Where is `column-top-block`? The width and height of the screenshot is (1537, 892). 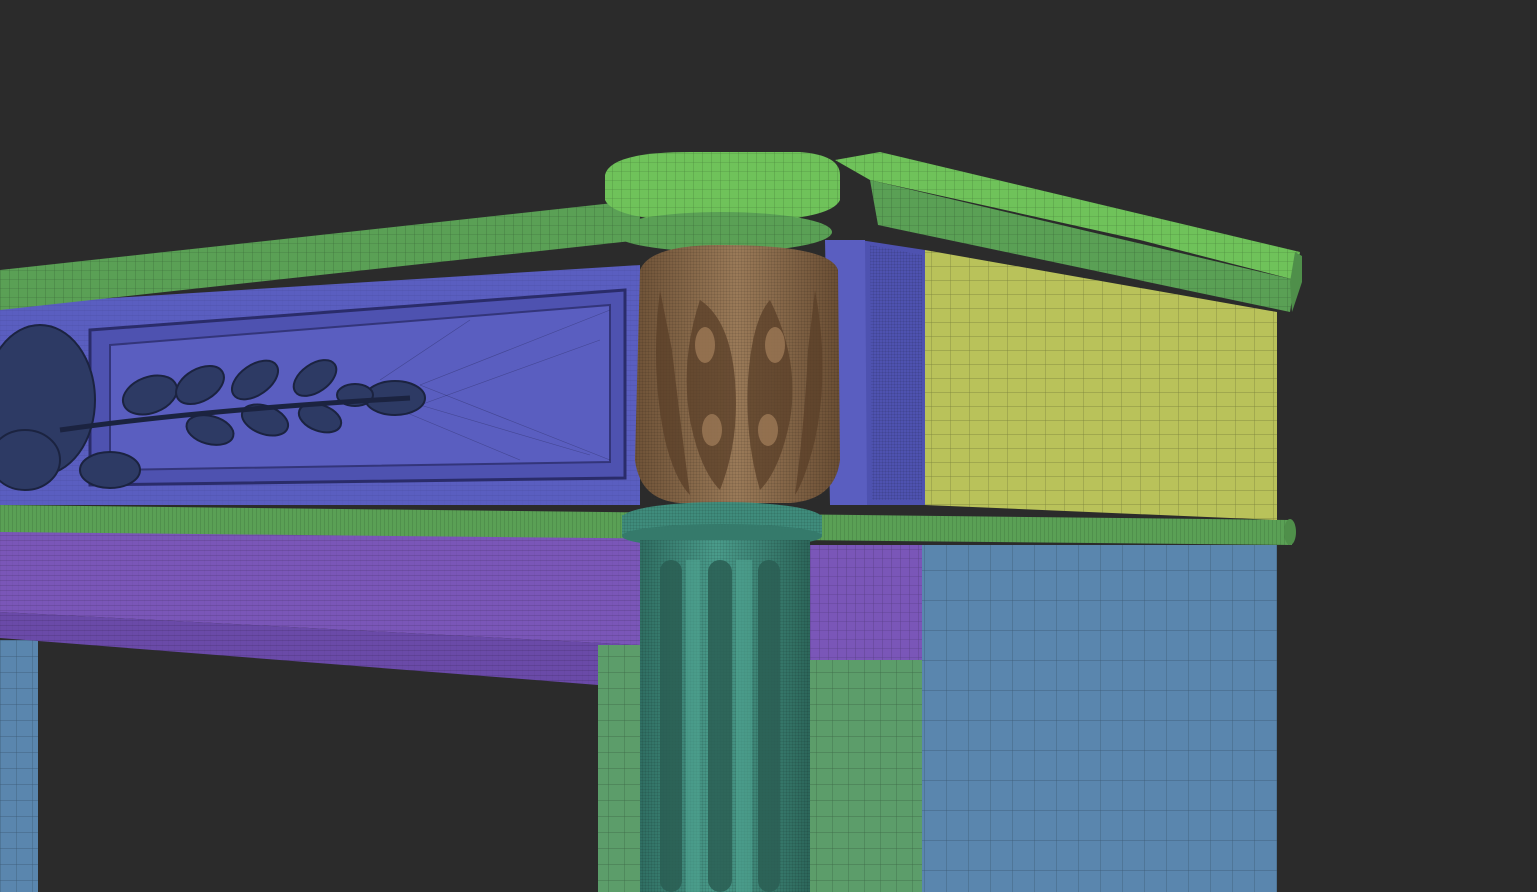
column-top-block is located at coordinates (722, 202).